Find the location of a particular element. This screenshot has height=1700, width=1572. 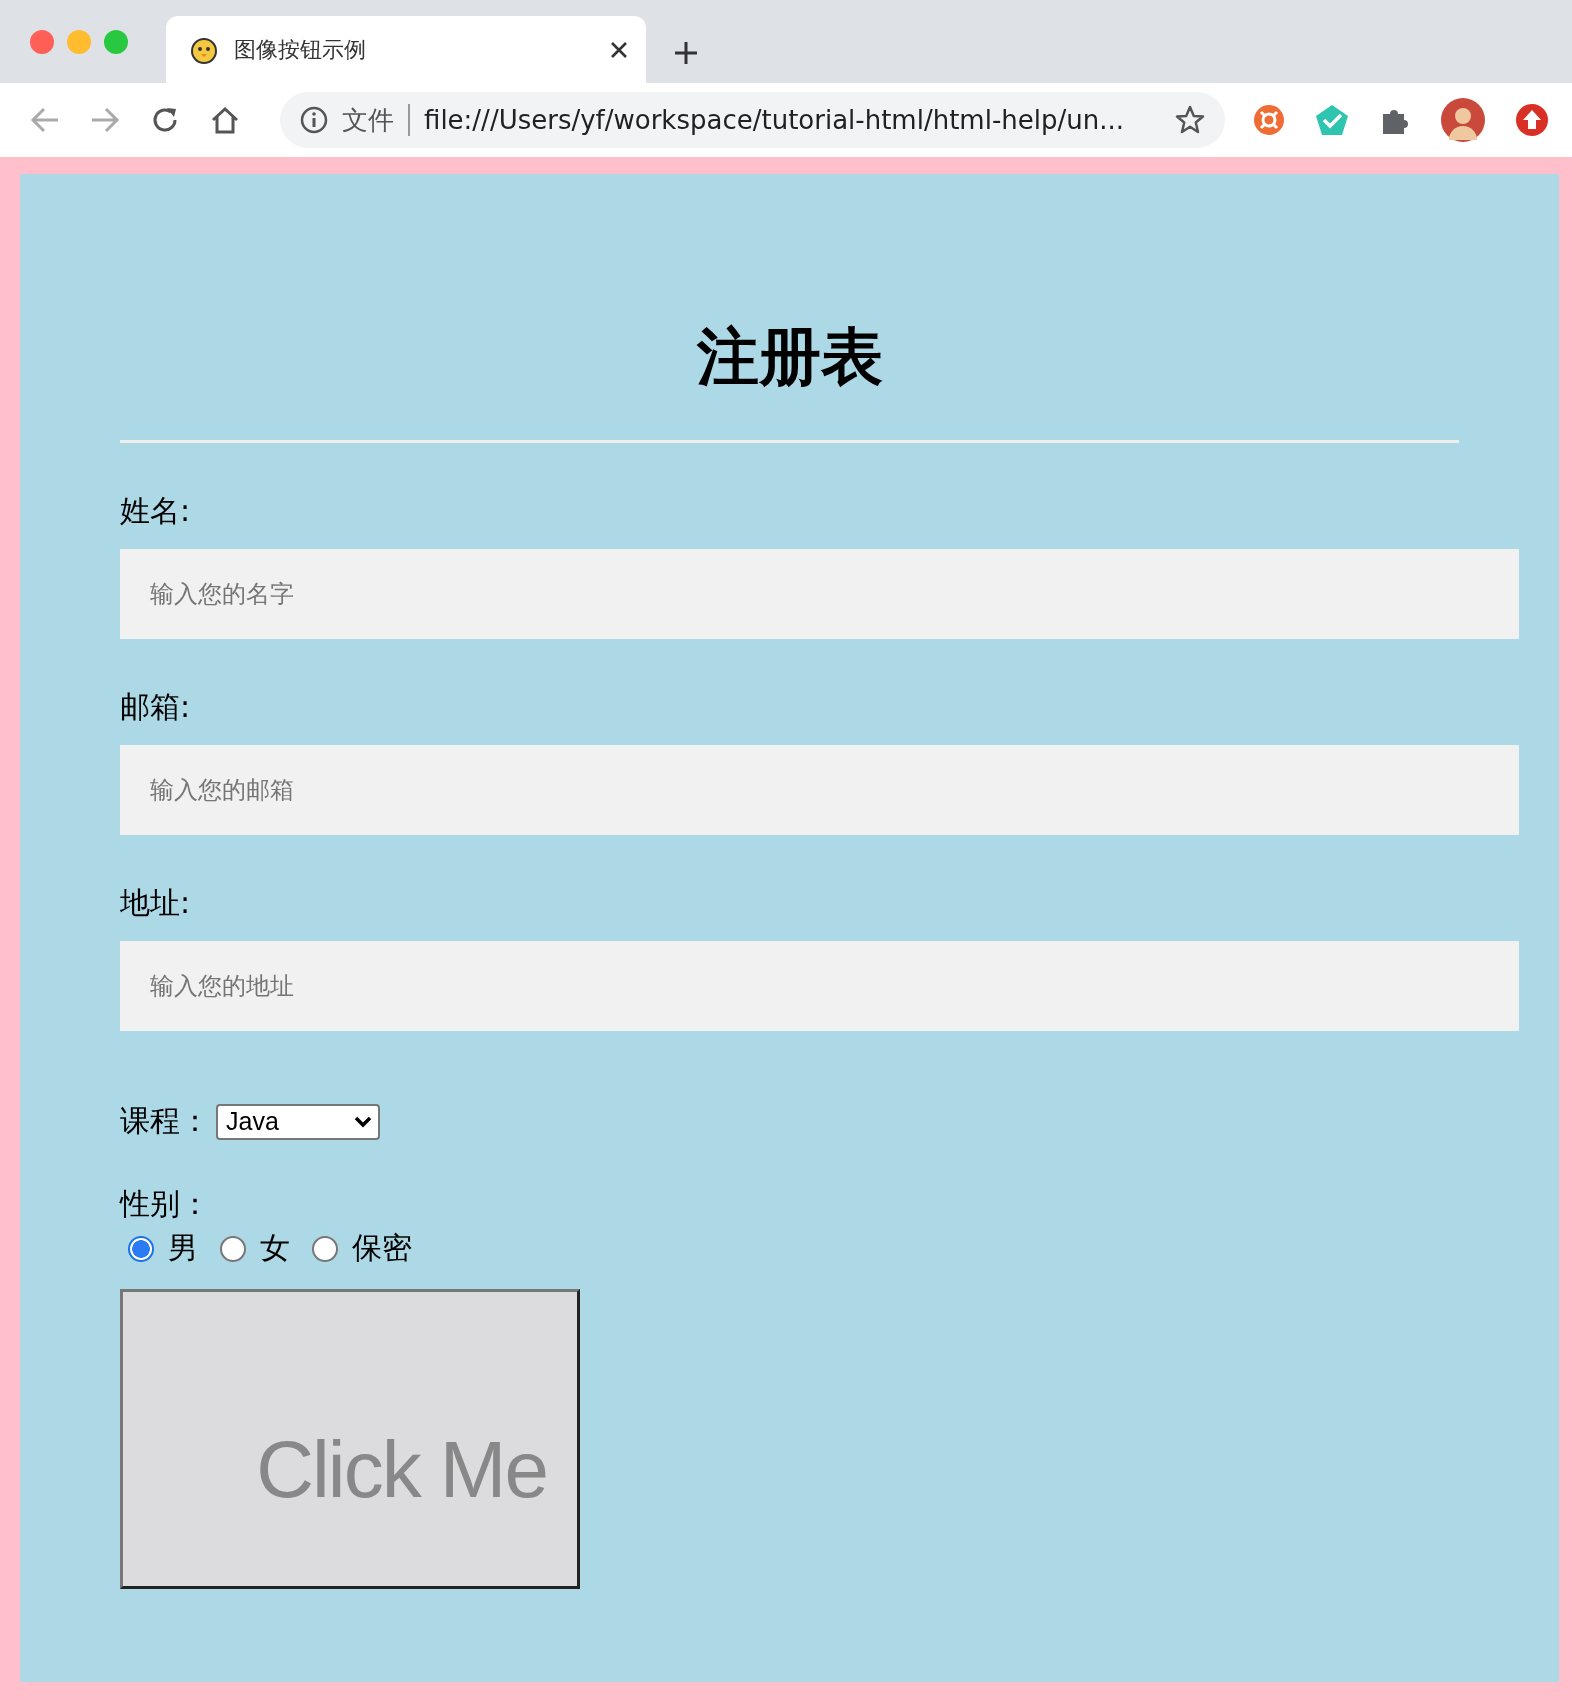

form-title: 注册表 is located at coordinates (789, 357).